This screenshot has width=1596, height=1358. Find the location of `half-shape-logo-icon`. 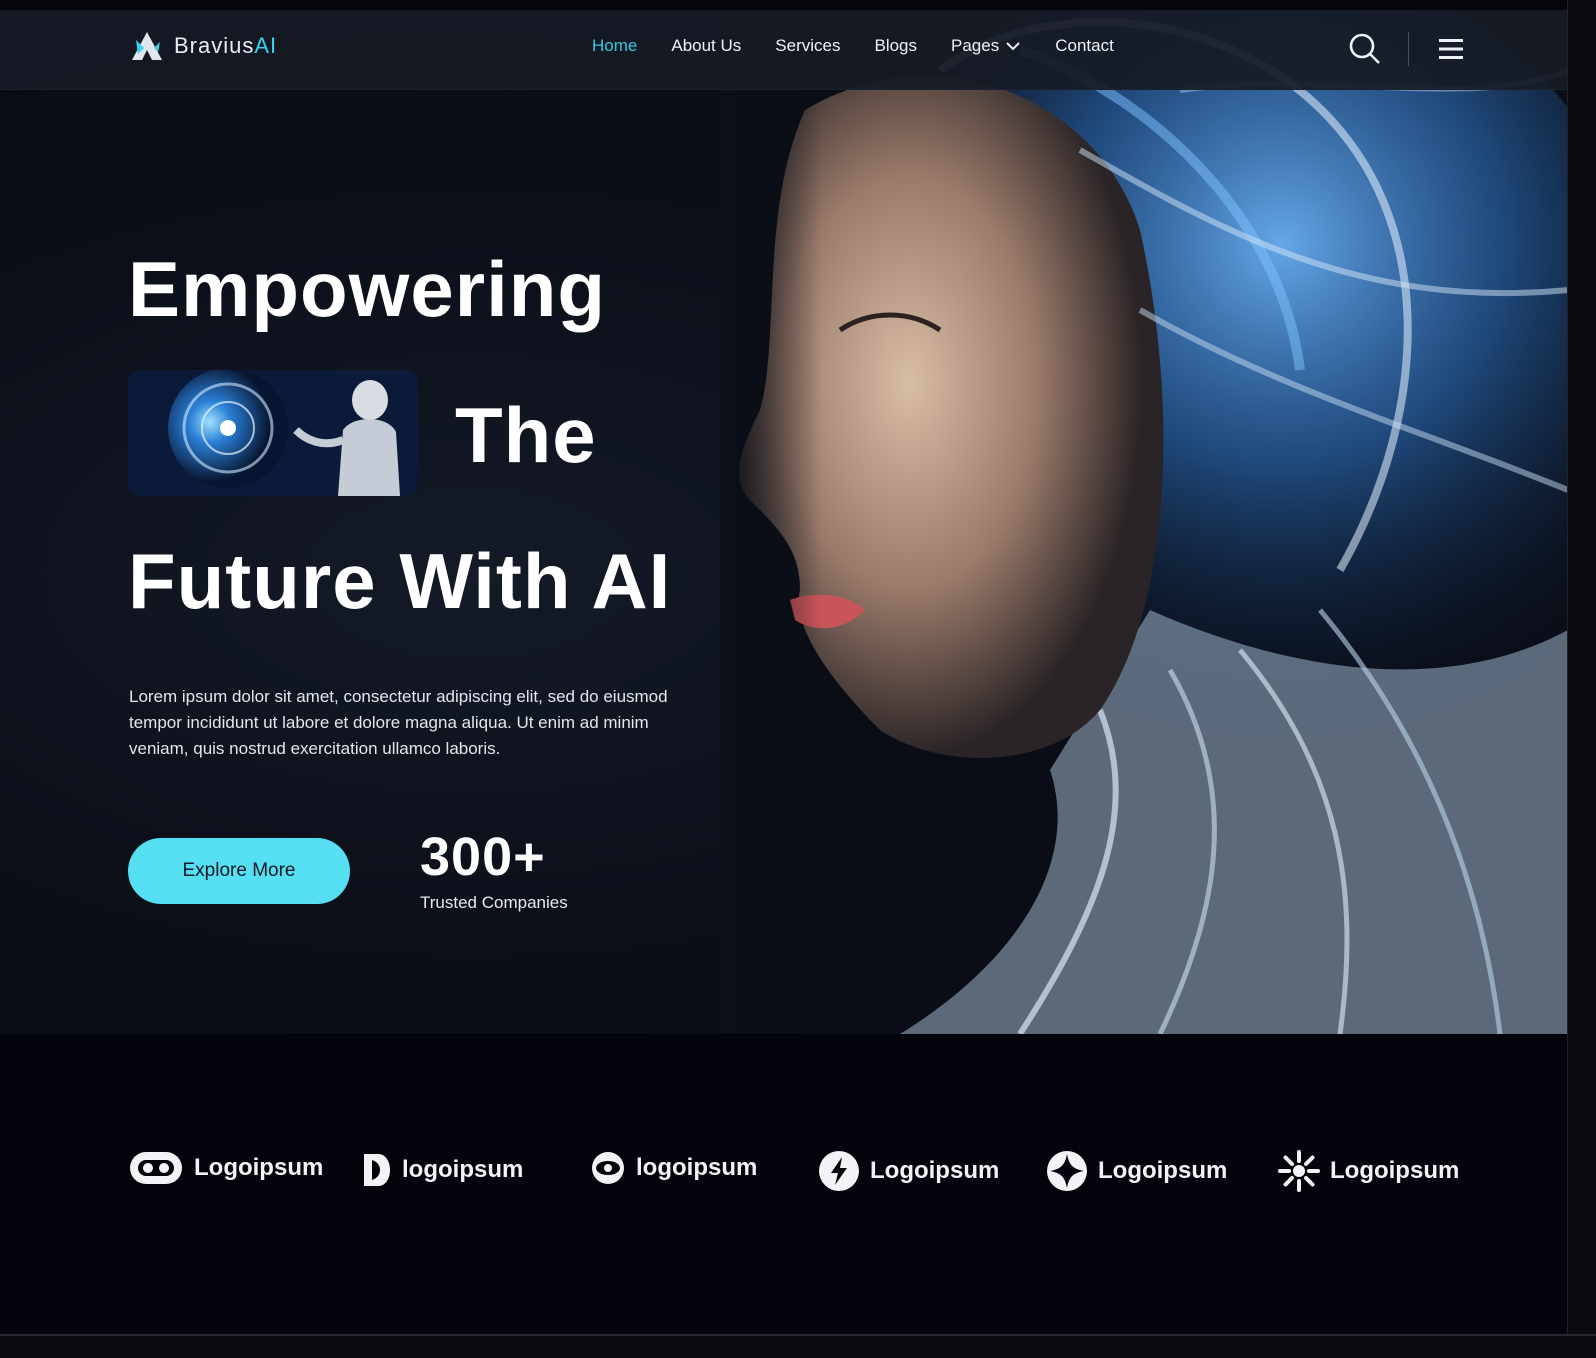

half-shape-logo-icon is located at coordinates (377, 1170).